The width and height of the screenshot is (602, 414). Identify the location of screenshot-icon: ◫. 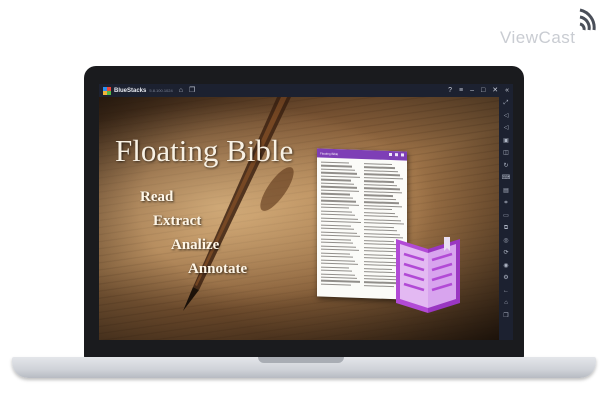
(506, 153).